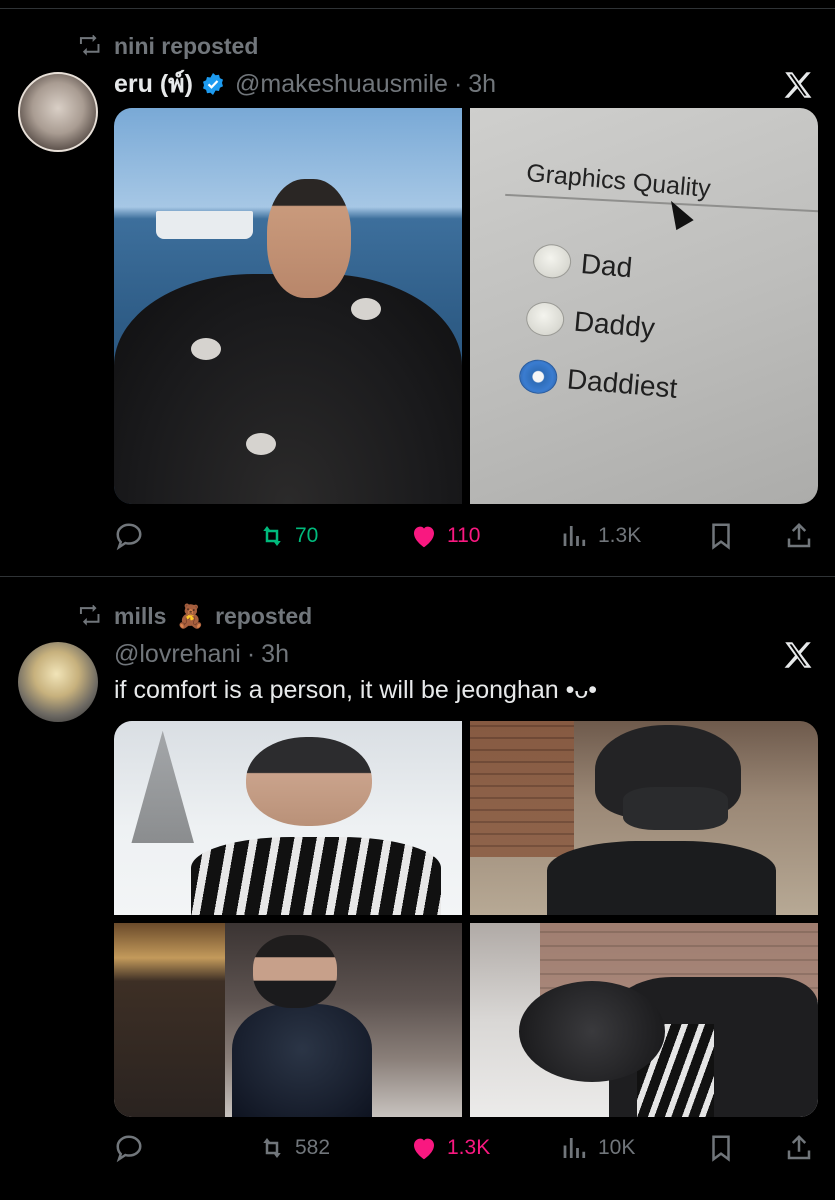  What do you see at coordinates (675, 808) in the screenshot?
I see `face-mask-shape` at bounding box center [675, 808].